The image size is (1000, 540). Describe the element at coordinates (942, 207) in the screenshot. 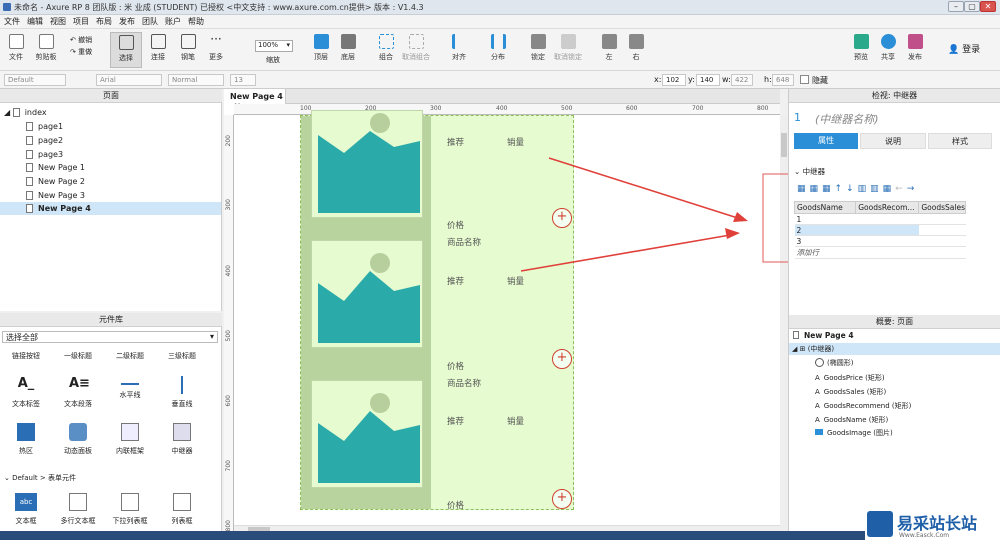

I see `column-header: GoodsSales` at that location.